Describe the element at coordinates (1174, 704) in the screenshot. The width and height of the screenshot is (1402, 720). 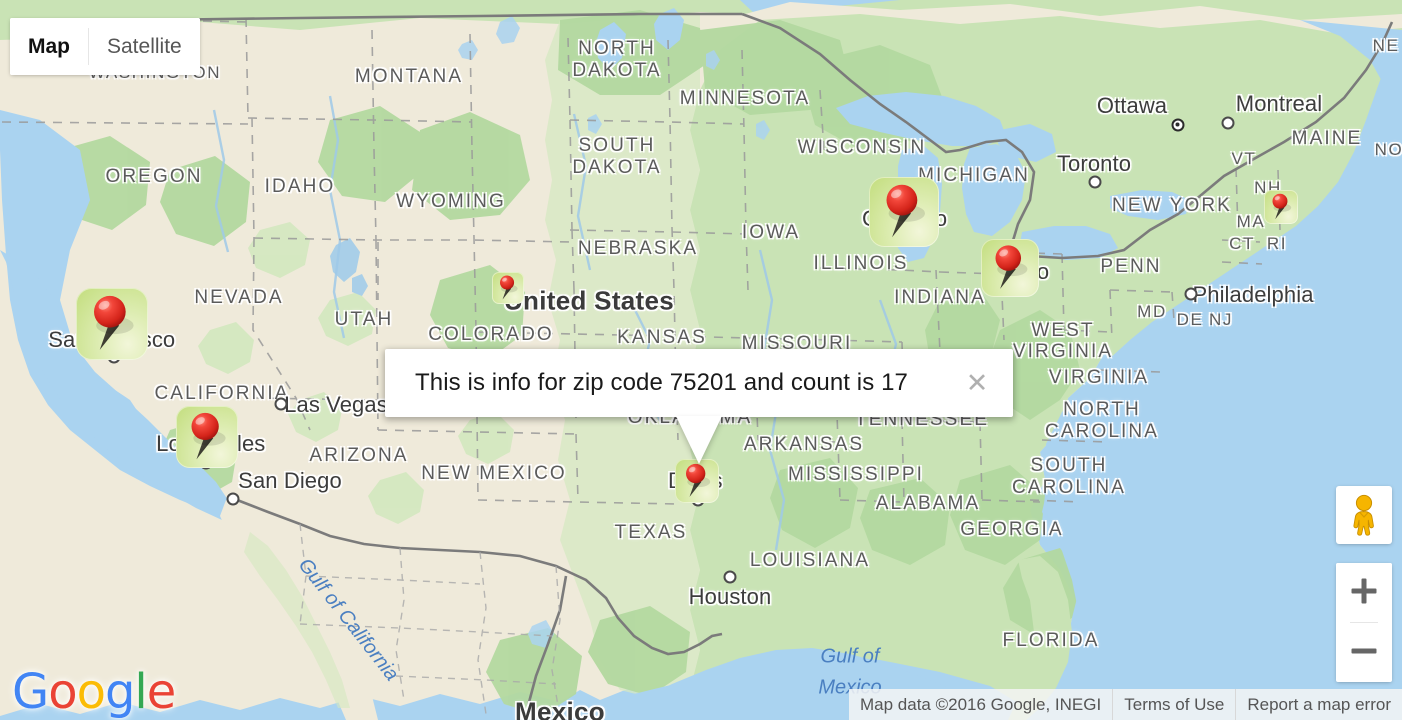
I see `attribution-terms-of-use-link: Terms of Use` at that location.